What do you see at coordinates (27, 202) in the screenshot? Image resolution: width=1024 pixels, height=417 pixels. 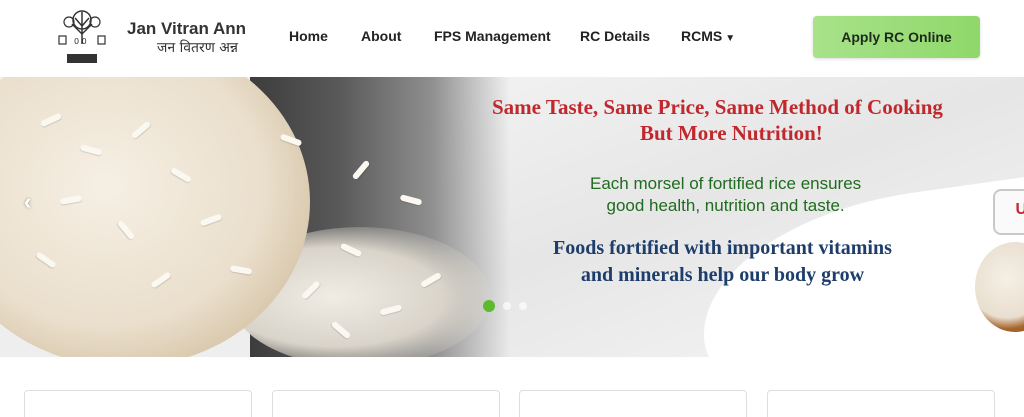 I see `carousel-prev-arrow-icon: ‹` at bounding box center [27, 202].